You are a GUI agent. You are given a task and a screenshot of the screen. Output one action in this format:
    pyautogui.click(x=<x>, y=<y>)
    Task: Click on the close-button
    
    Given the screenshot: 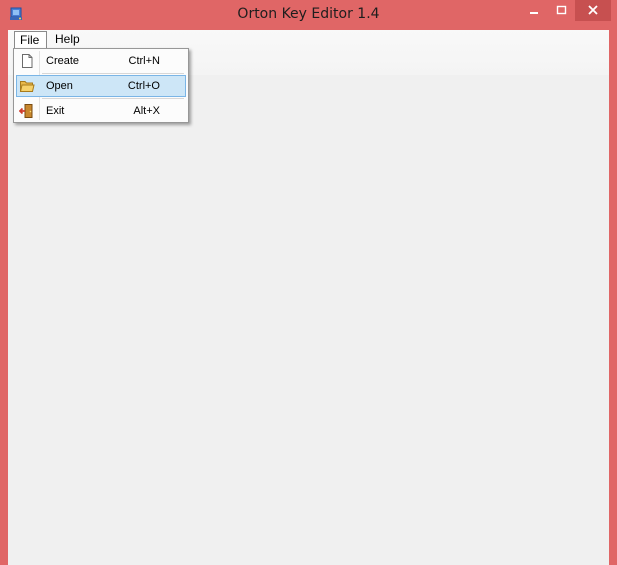 What is the action you would take?
    pyautogui.click(x=593, y=10)
    